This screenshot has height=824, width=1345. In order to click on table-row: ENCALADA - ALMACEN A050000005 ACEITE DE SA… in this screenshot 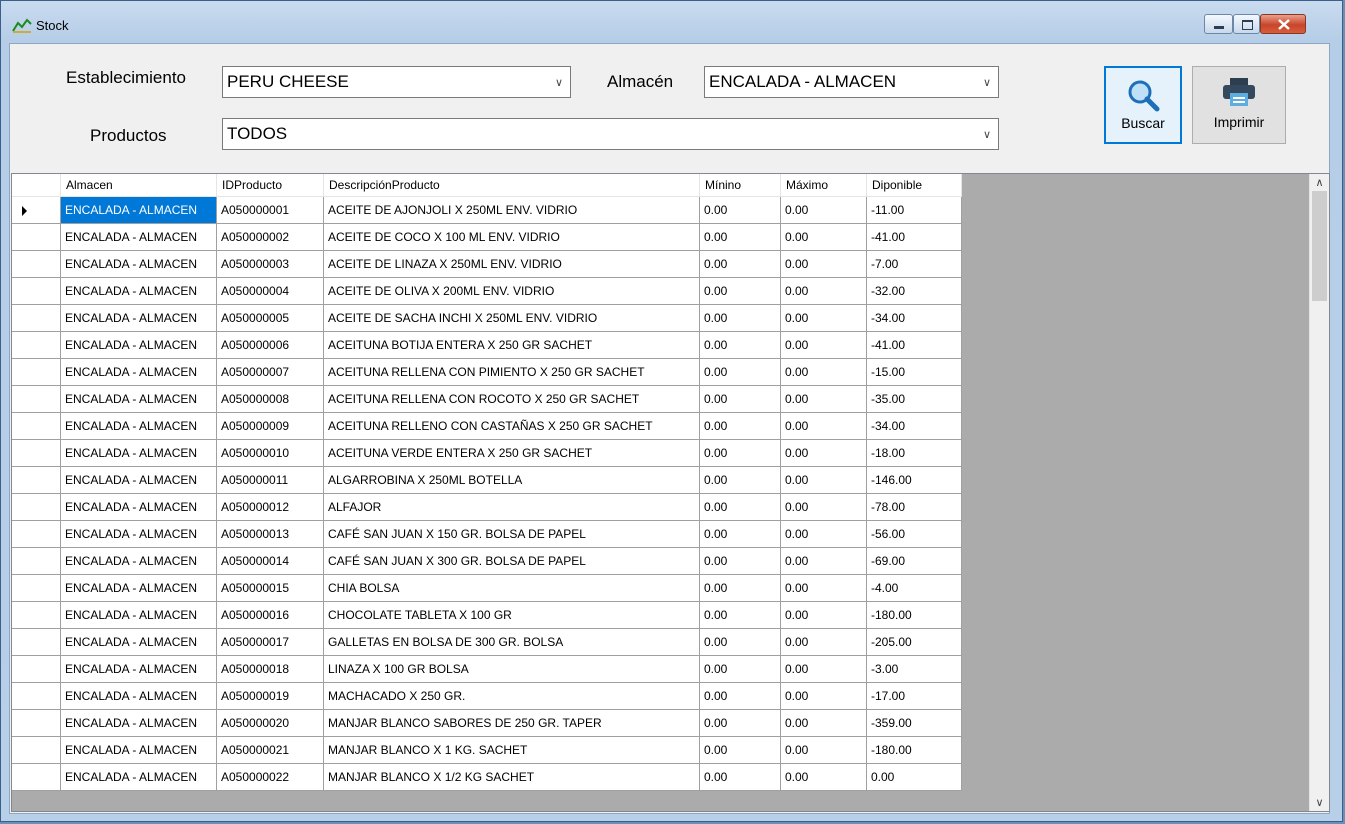, I will do `click(487, 318)`.